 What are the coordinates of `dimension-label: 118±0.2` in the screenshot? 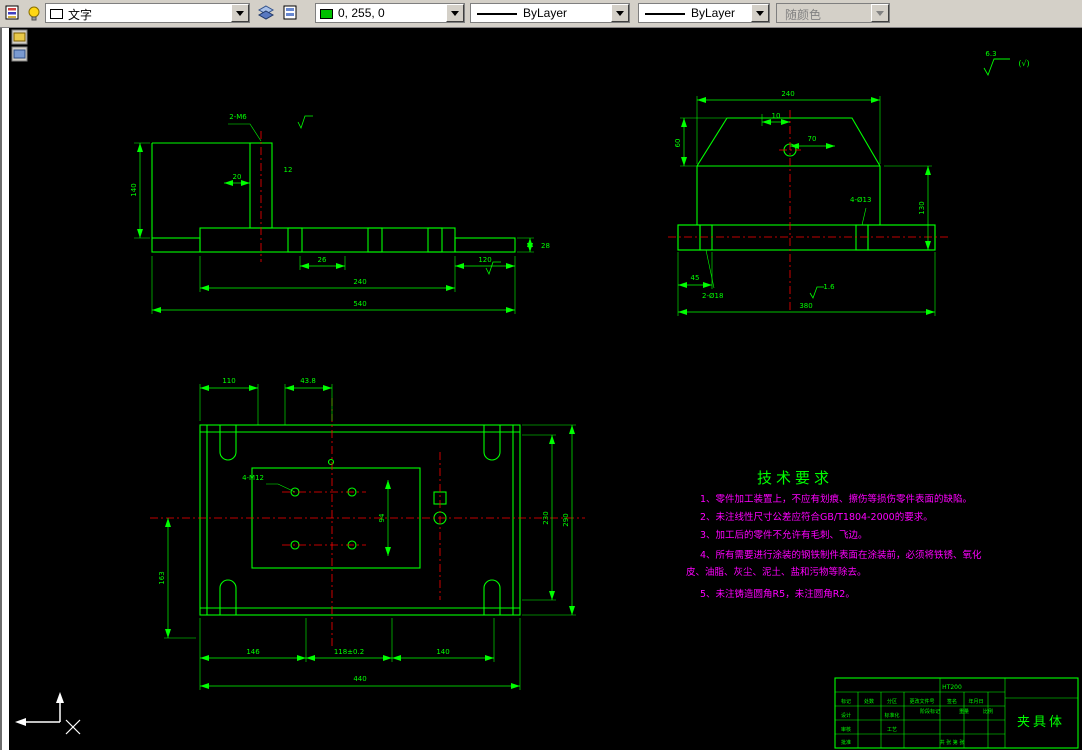 It's located at (349, 652).